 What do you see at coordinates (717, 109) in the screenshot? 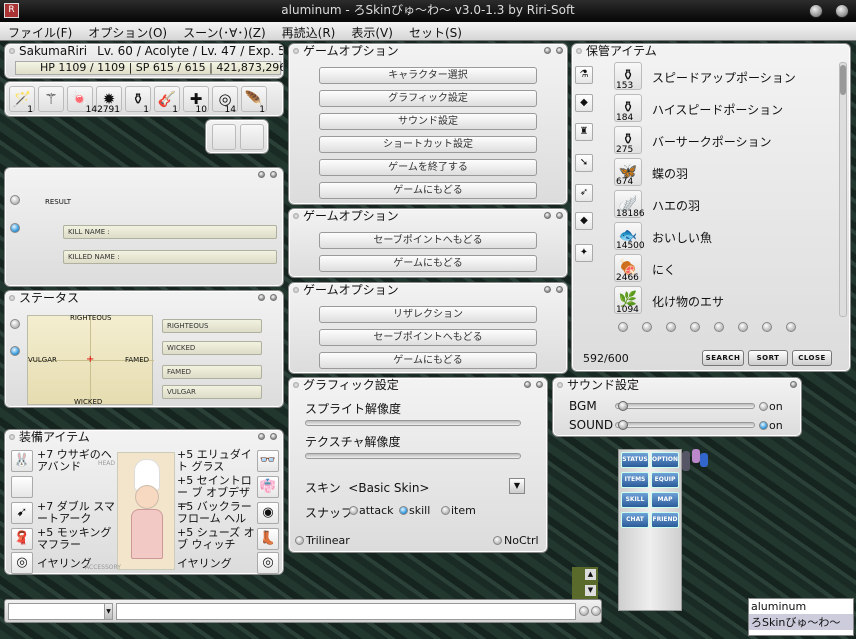
I see `storage-item-name: ハイスピードポーション` at bounding box center [717, 109].